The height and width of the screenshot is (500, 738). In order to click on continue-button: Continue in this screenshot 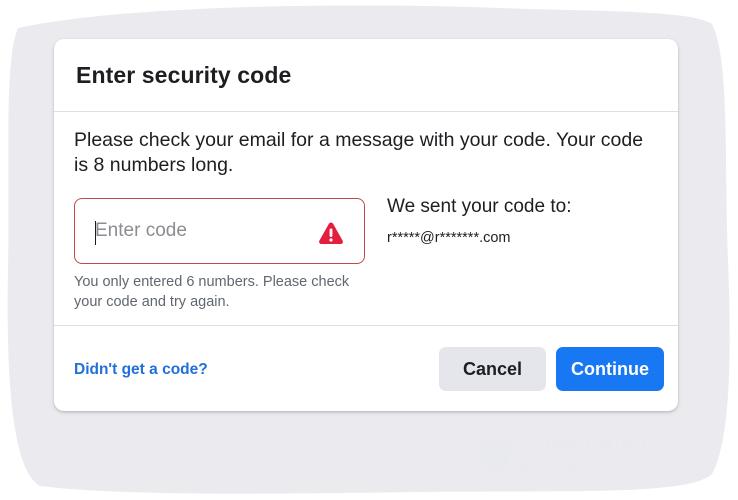, I will do `click(610, 369)`.